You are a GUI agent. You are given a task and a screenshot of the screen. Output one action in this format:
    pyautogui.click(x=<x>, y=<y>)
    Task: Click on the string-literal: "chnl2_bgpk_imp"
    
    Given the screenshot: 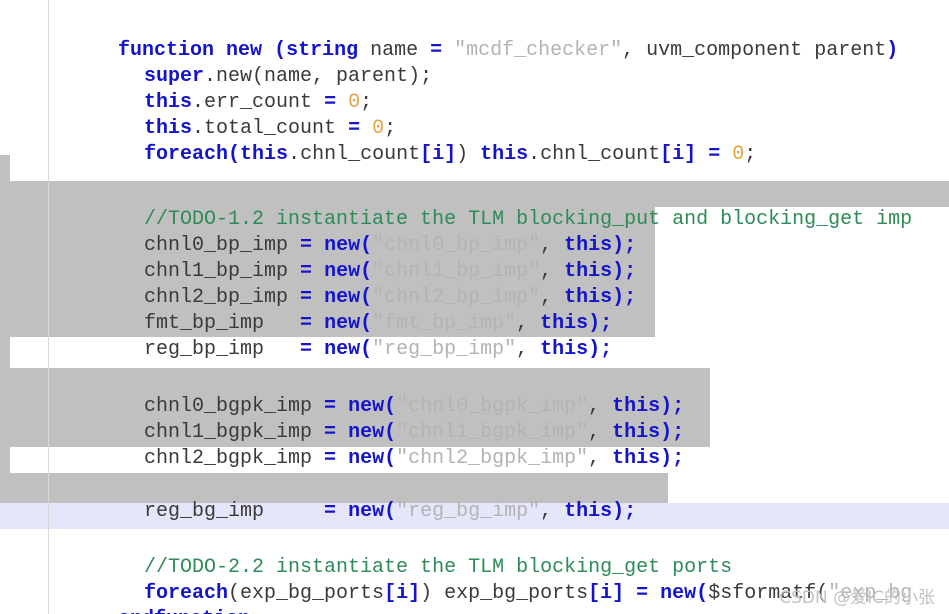 What is the action you would take?
    pyautogui.click(x=492, y=458)
    